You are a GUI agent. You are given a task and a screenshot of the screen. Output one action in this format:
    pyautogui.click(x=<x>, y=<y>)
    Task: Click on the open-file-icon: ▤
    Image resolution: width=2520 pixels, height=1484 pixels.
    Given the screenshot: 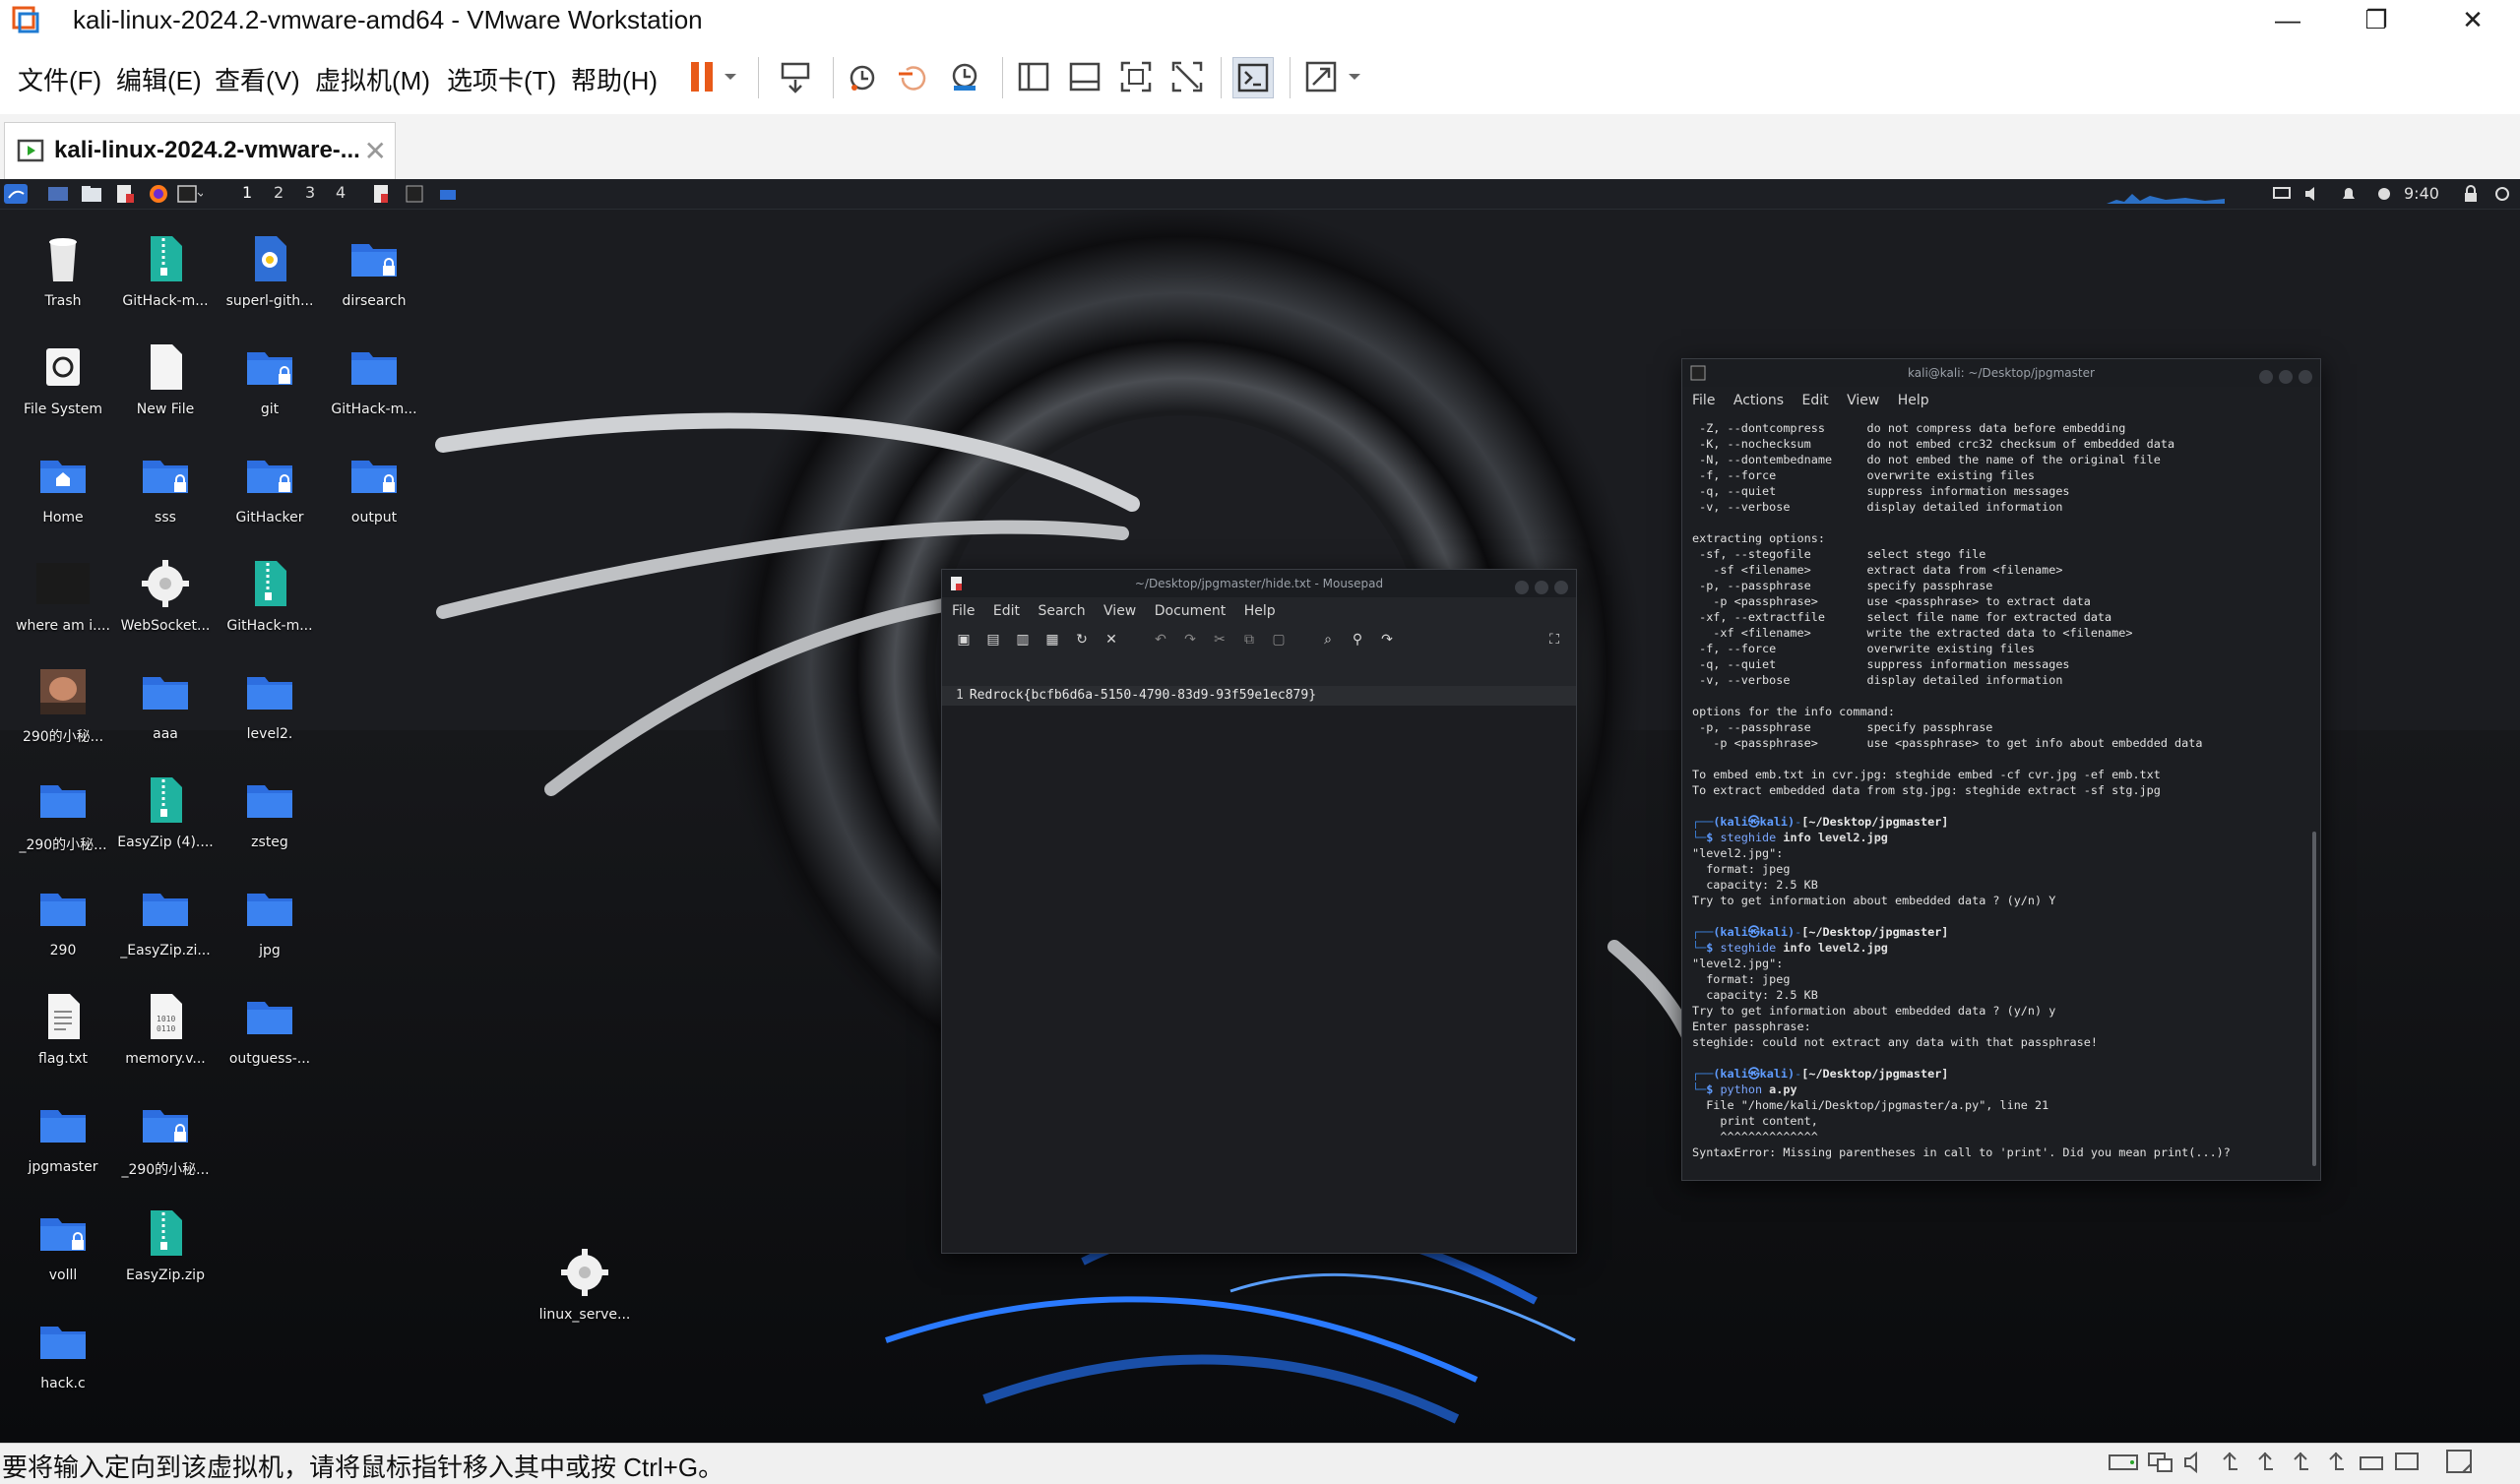 What is the action you would take?
    pyautogui.click(x=993, y=639)
    